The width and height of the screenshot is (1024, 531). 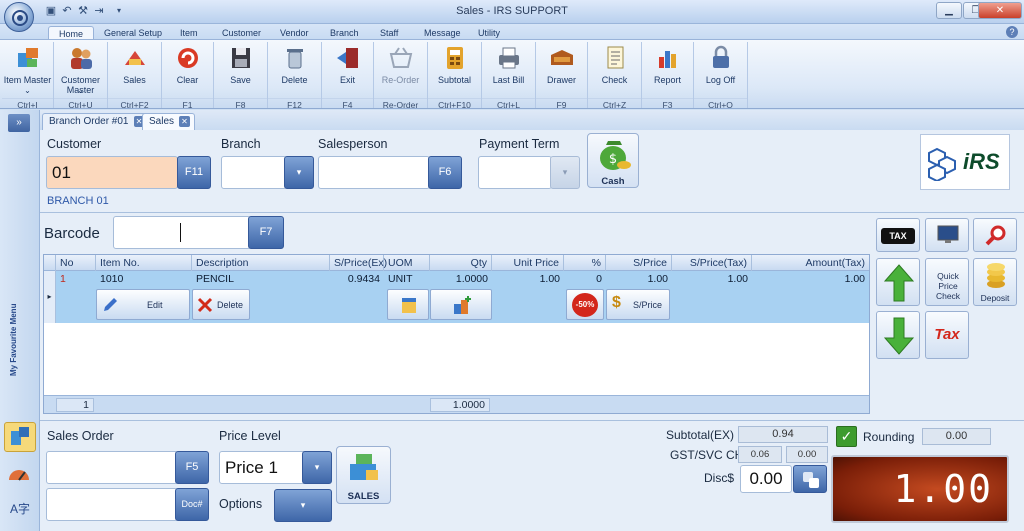 I want to click on coins-icon, so click(x=996, y=275).